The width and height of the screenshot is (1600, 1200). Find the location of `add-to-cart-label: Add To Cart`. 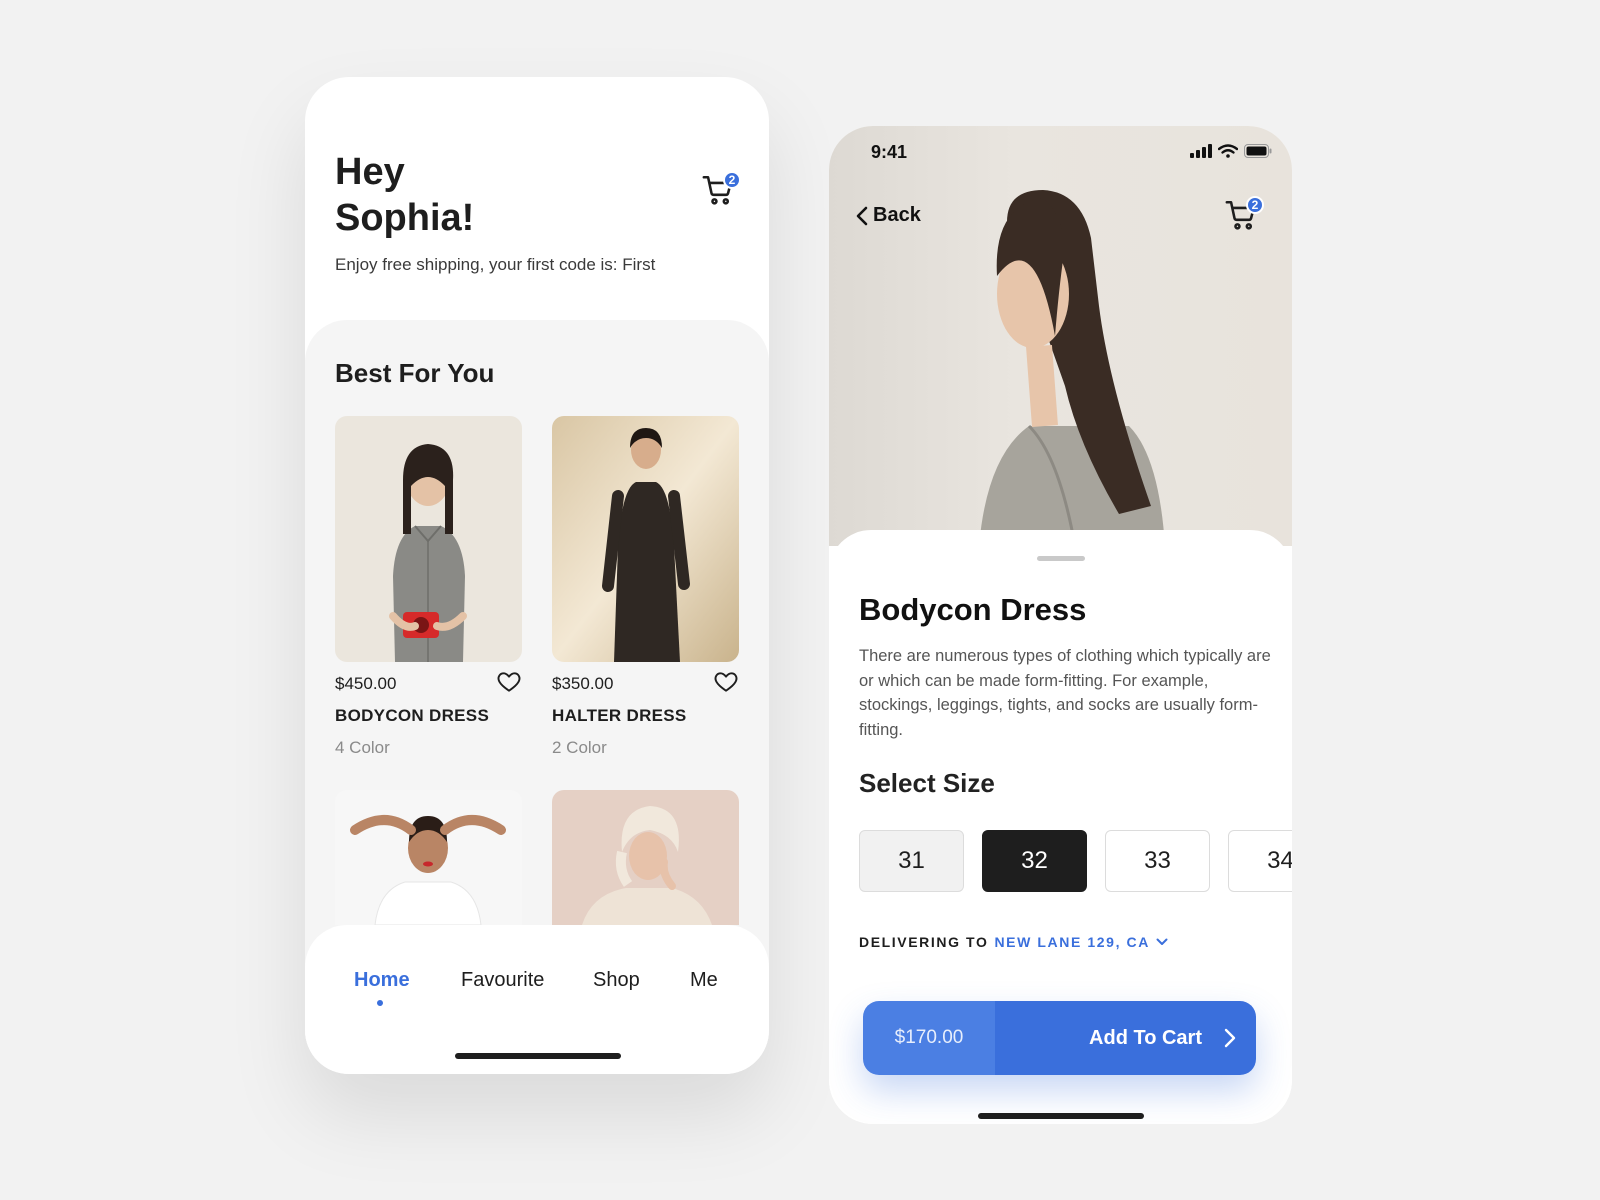

add-to-cart-label: Add To Cart is located at coordinates (1145, 1037).